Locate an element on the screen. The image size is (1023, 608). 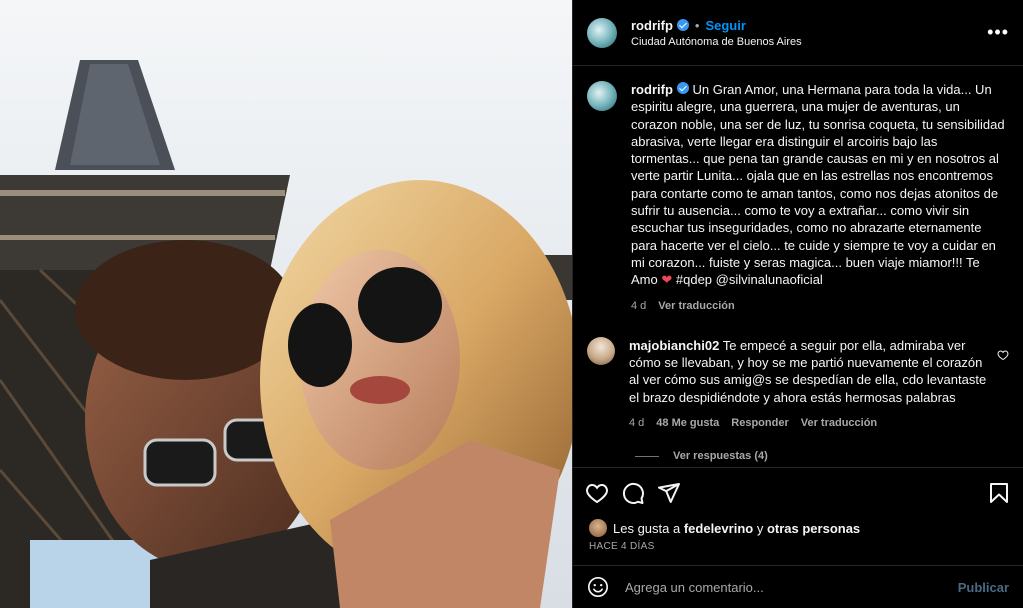
caption-username: rodrifp is located at coordinates (652, 89).